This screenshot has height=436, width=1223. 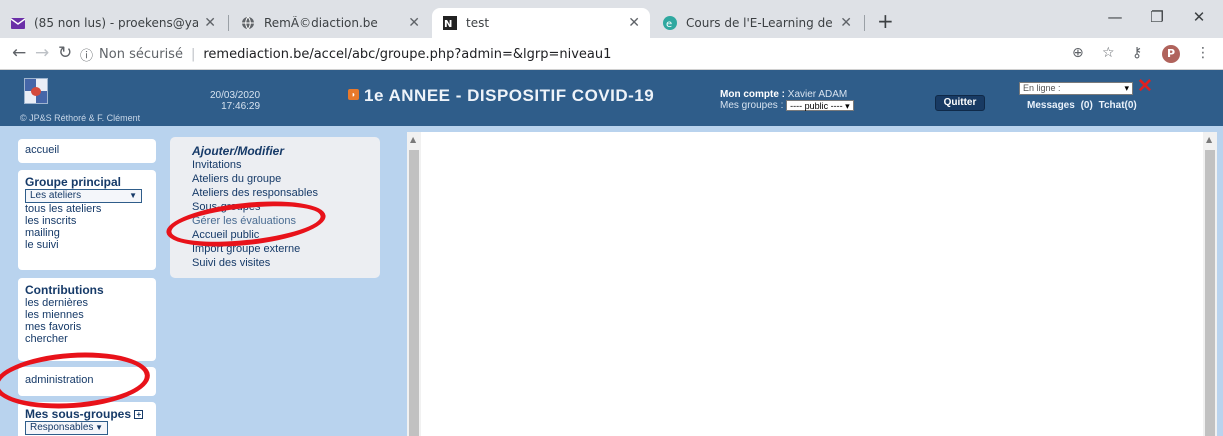 What do you see at coordinates (116, 23) in the screenshot?
I see `tab-title: (85 non lus) - proekens@yahoo.f` at bounding box center [116, 23].